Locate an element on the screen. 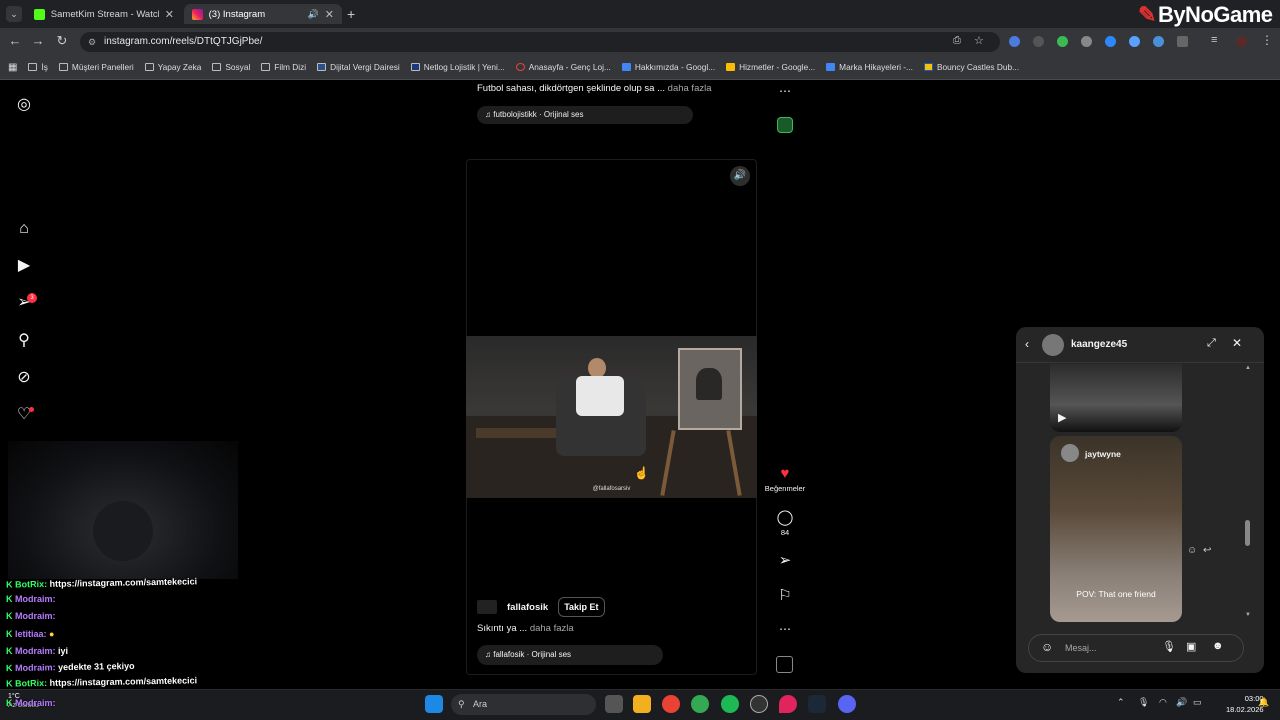 Image resolution: width=1280 pixels, height=720 pixels. shared-reel-preview is located at coordinates (1116, 398).